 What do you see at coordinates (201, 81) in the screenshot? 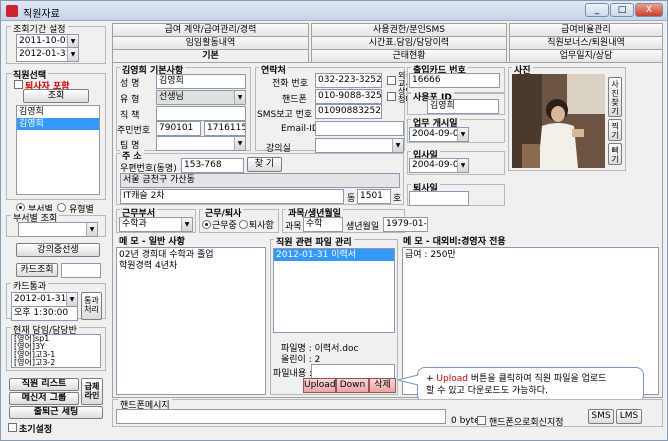
I see `name-input: 김영희` at bounding box center [201, 81].